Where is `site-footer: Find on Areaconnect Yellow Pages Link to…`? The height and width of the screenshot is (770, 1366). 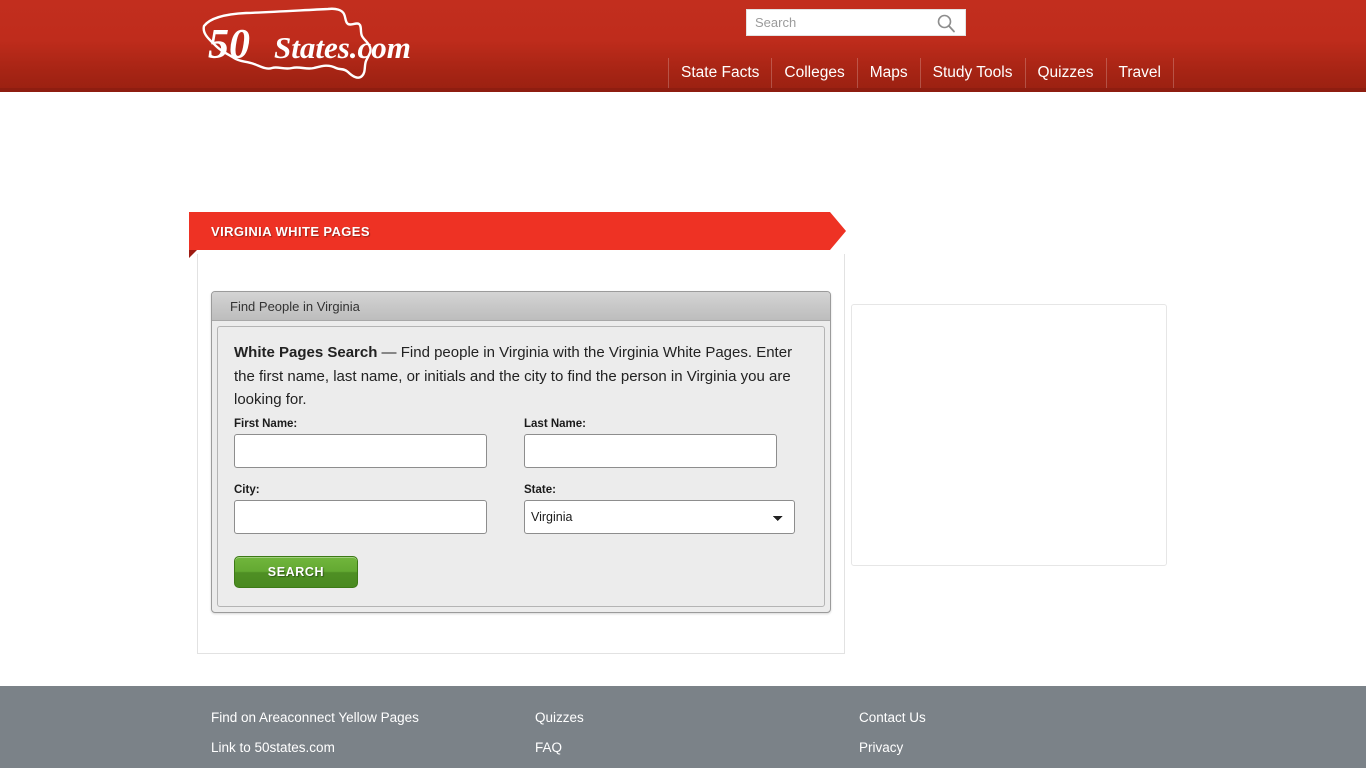
site-footer: Find on Areaconnect Yellow Pages Link to… is located at coordinates (683, 727).